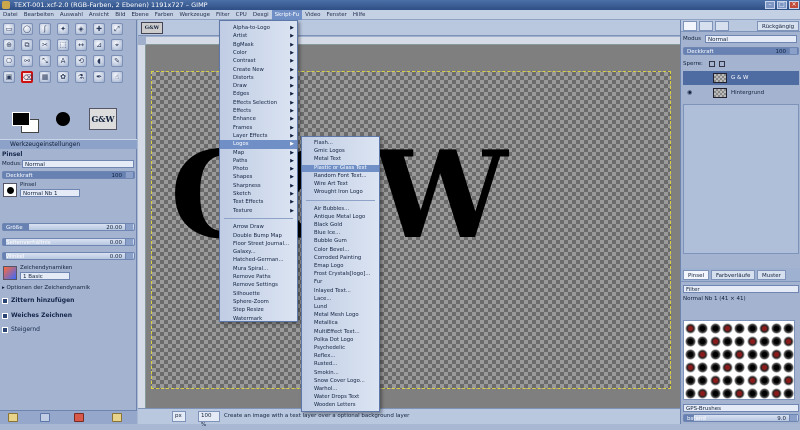 Image resolution: width=800 pixels, height=430 pixels. What do you see at coordinates (258, 128) in the screenshot?
I see `script-fu-item-frames: Frames ▶` at bounding box center [258, 128].